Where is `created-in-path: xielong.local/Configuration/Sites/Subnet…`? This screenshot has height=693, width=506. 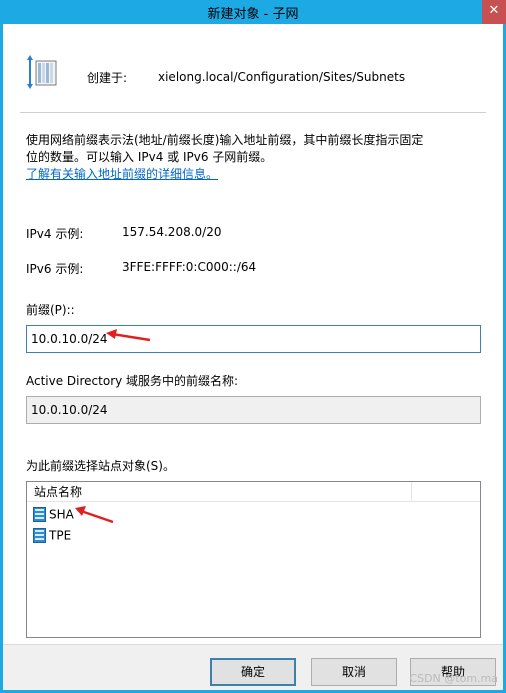
created-in-path: xielong.local/Configuration/Sites/Subnet… is located at coordinates (282, 77).